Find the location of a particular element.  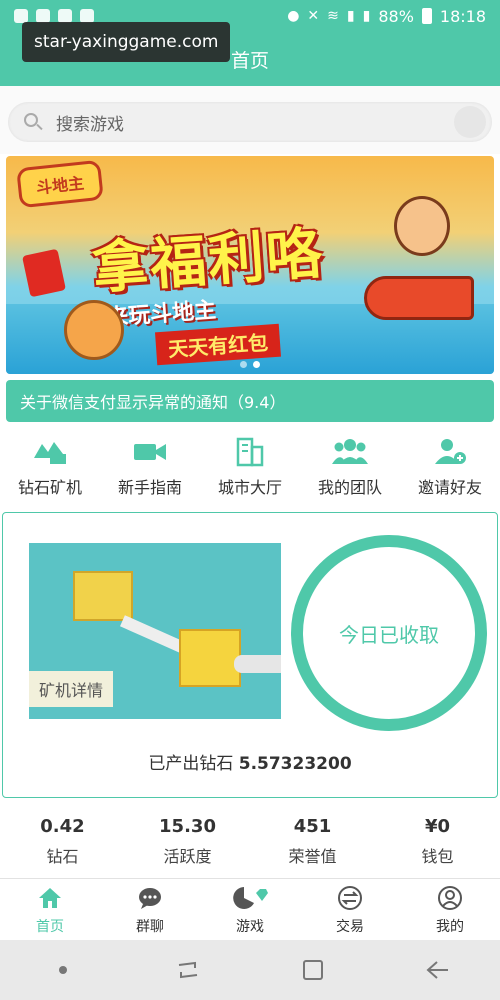

stats-row: 0.42 钻石 15.30 活跃度 451 荣誉值 ¥0 钱包 is located at coordinates (250, 846).